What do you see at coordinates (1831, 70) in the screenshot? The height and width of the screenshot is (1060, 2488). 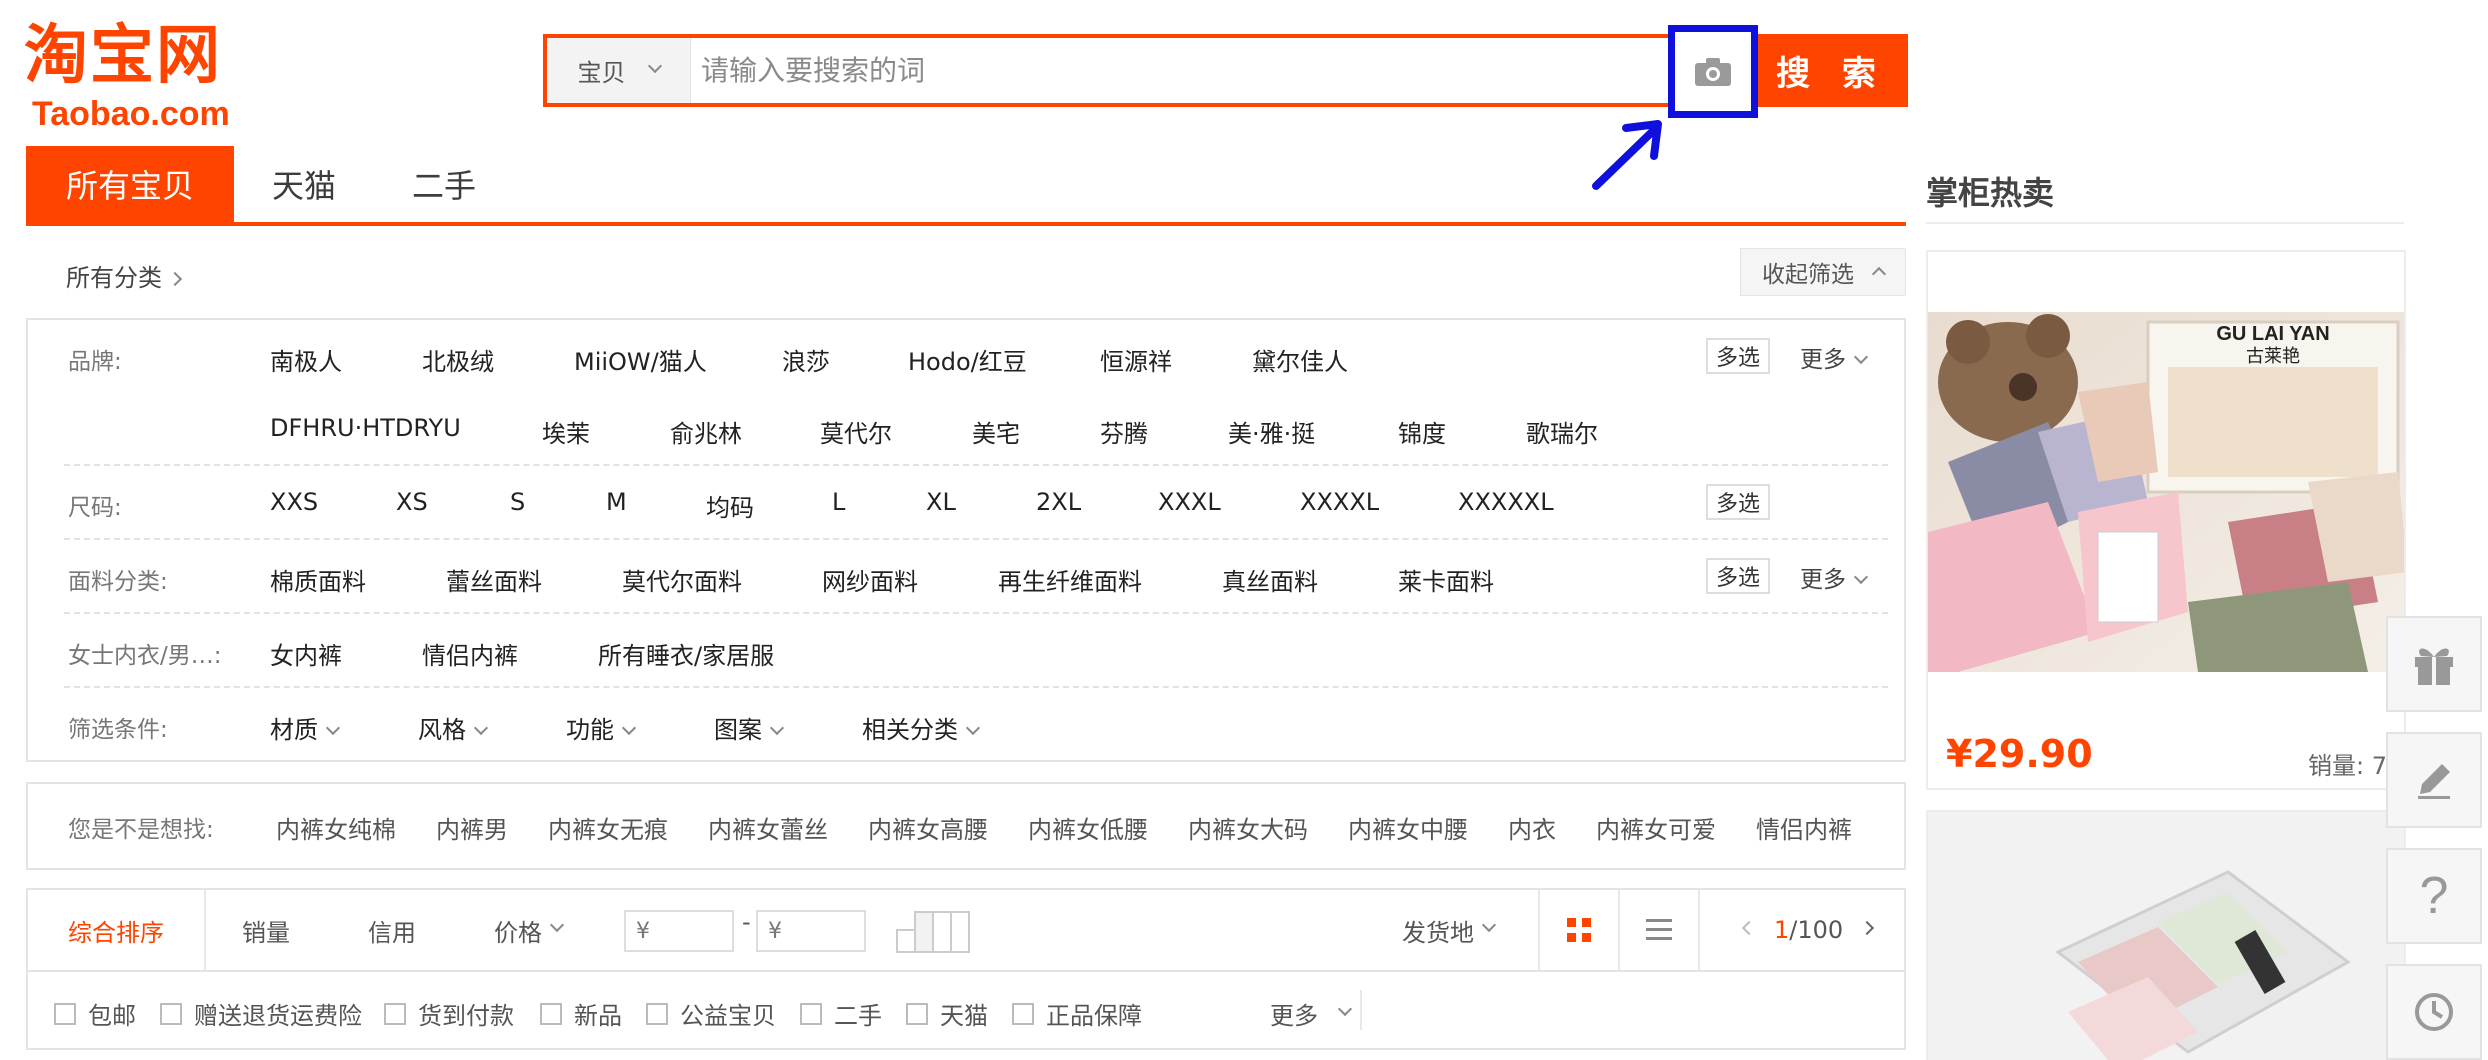 I see `search-button: 搜 索` at bounding box center [1831, 70].